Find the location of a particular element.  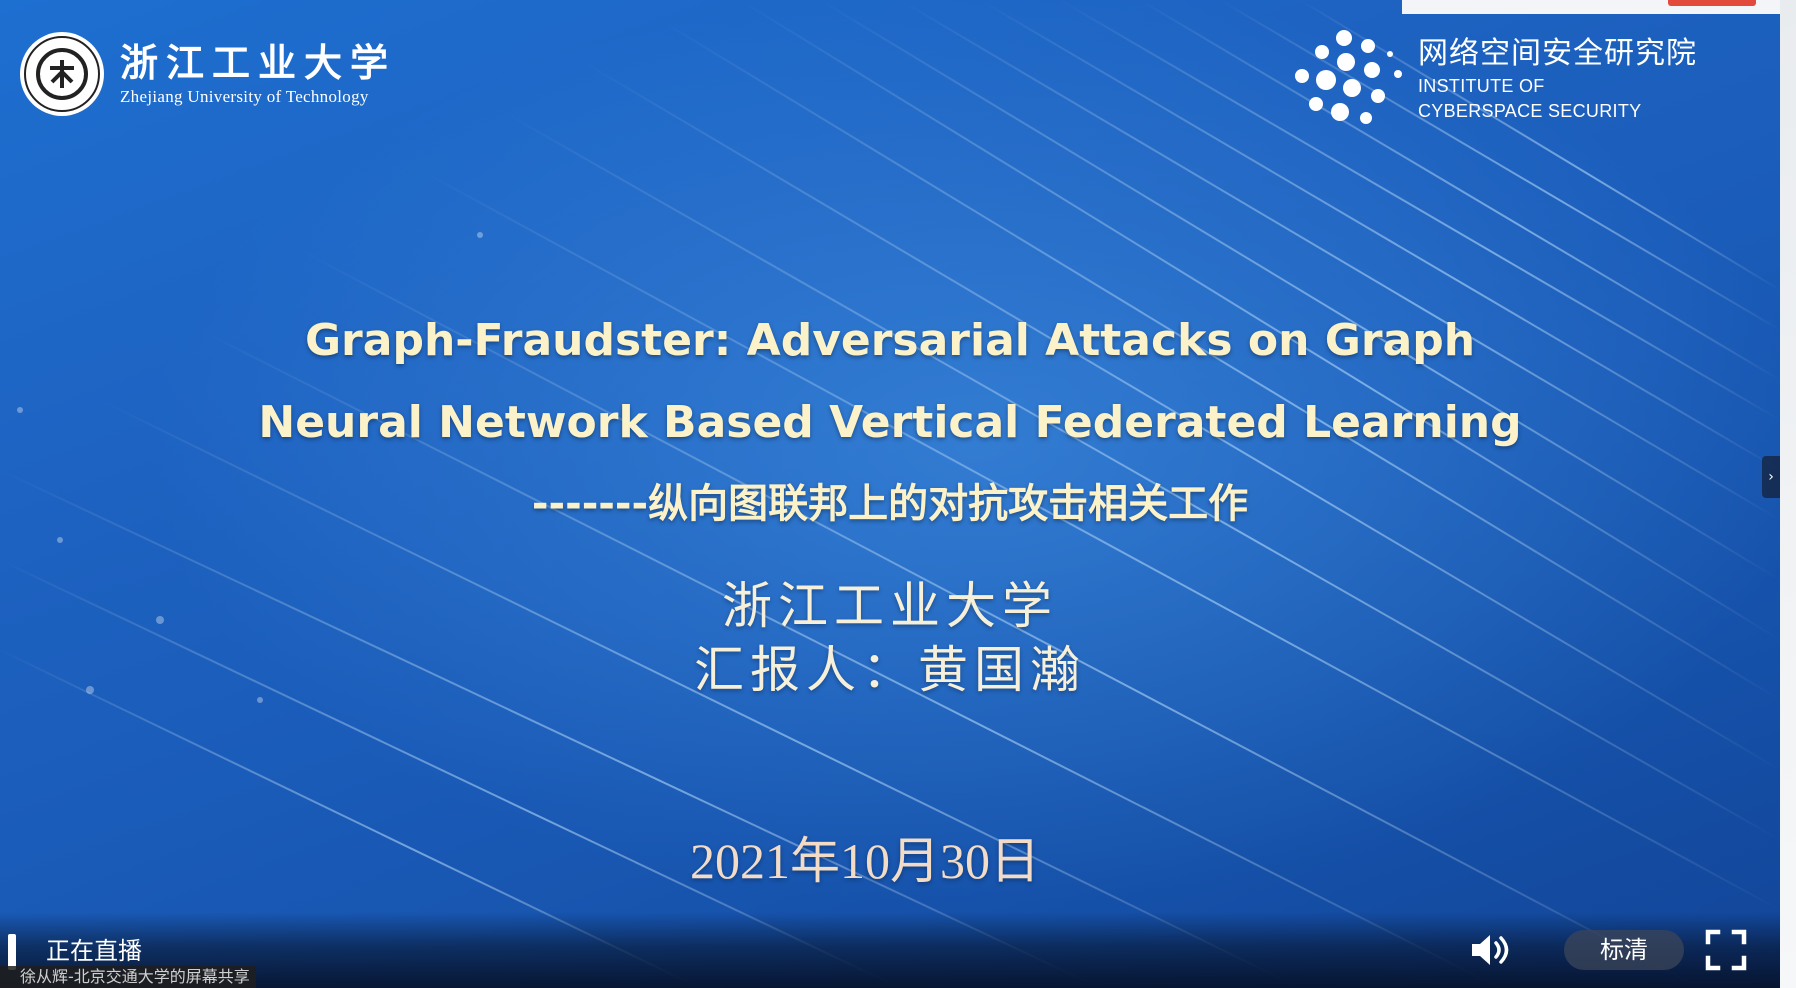

chevron-right-icon: › is located at coordinates (1771, 477).